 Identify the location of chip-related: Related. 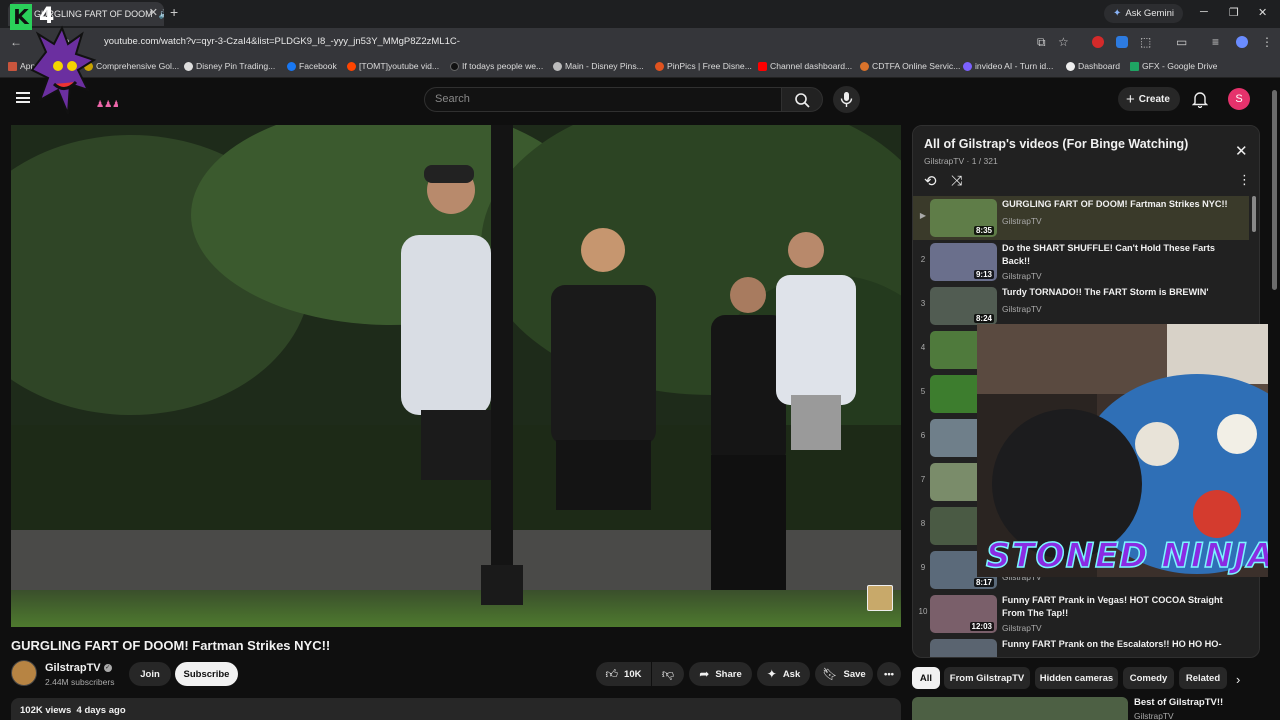
(1203, 678).